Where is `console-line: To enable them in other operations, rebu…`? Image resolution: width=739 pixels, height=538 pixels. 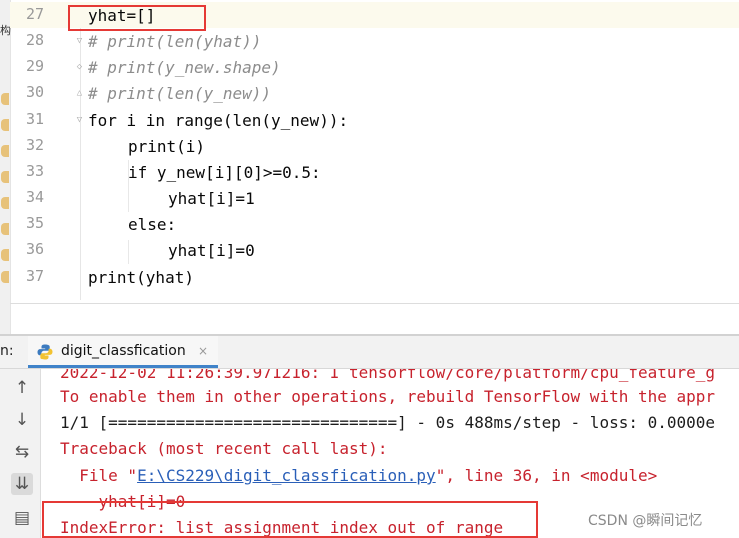 console-line: To enable them in other operations, rebu… is located at coordinates (388, 396).